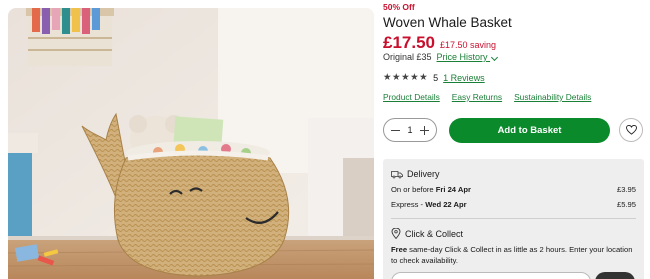  Describe the element at coordinates (464, 78) in the screenshot. I see `reviews-link: 1 Reviews` at that location.